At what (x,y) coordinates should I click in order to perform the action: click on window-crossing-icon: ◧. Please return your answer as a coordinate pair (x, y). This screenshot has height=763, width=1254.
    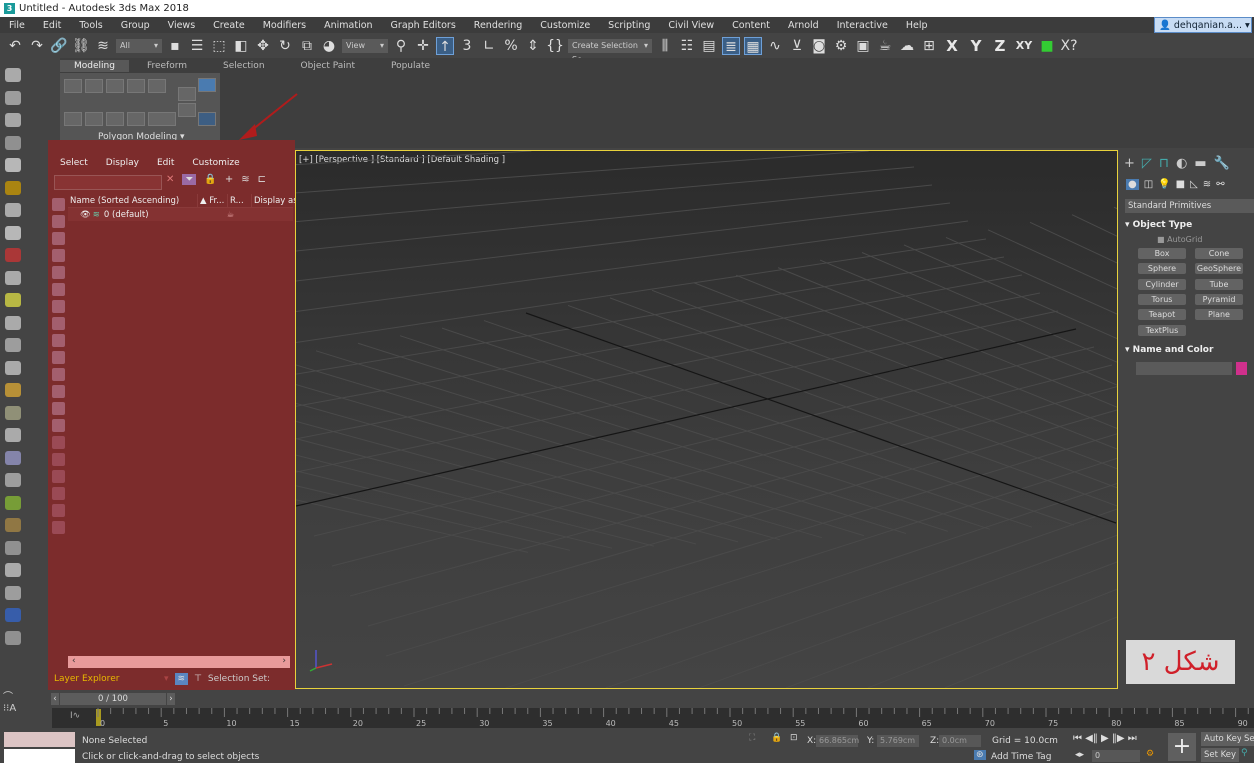
    Looking at the image, I should click on (241, 46).